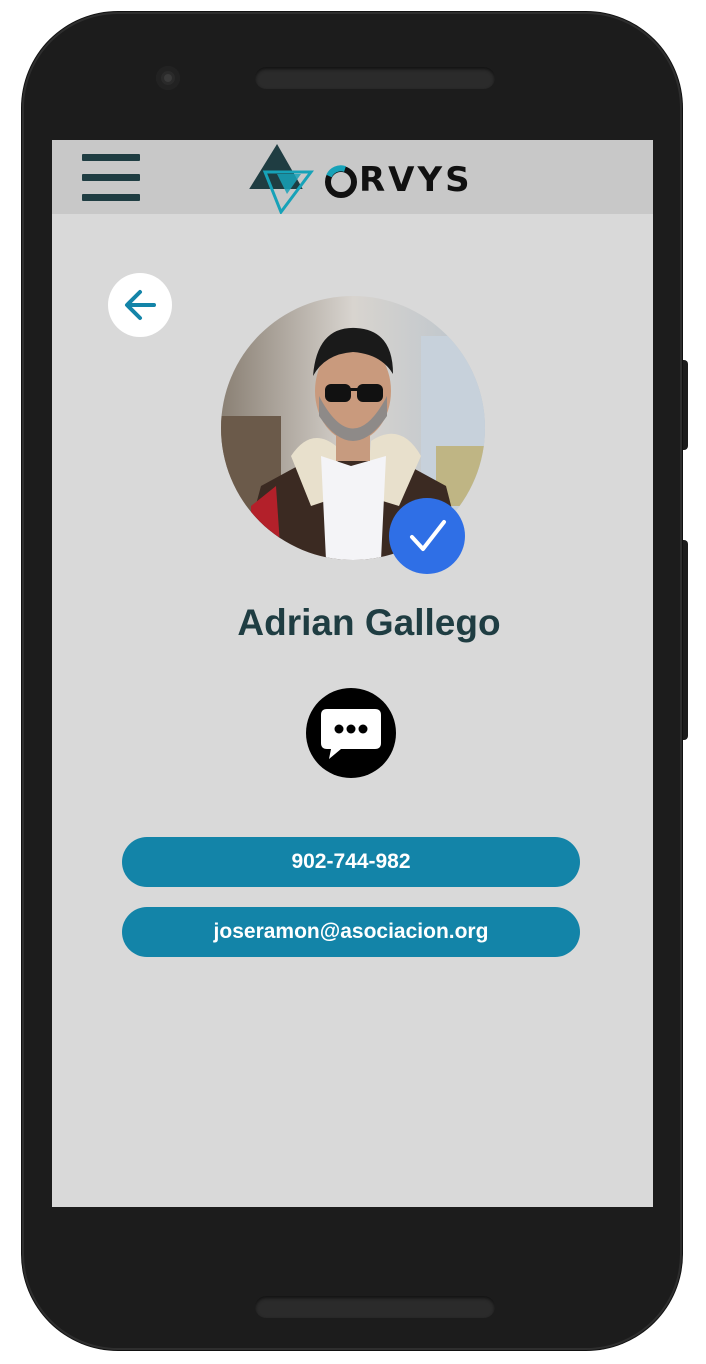 This screenshot has width=706, height=1364. I want to click on top-speaker, so click(375, 78).